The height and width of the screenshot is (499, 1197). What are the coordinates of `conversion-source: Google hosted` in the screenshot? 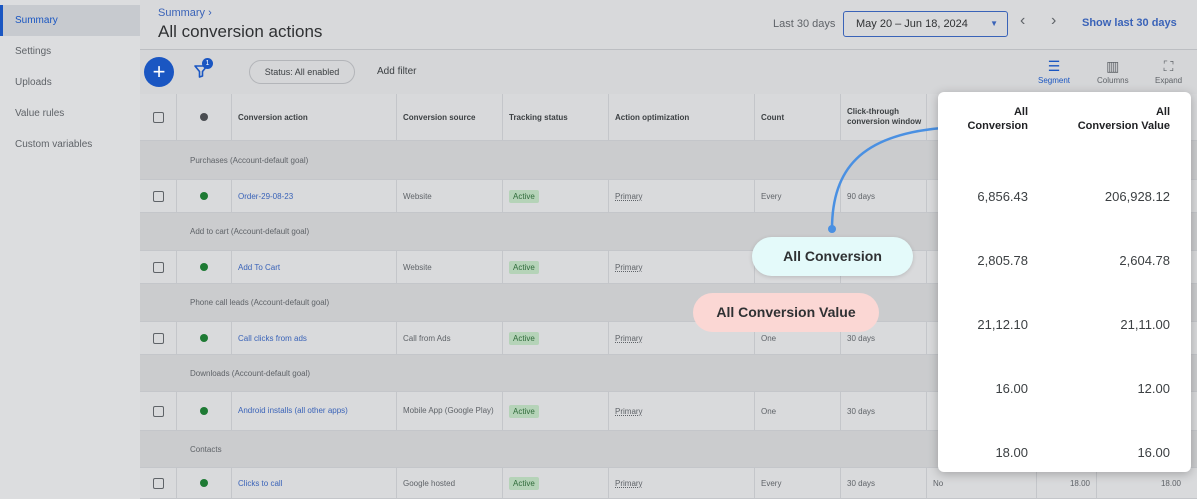 It's located at (450, 483).